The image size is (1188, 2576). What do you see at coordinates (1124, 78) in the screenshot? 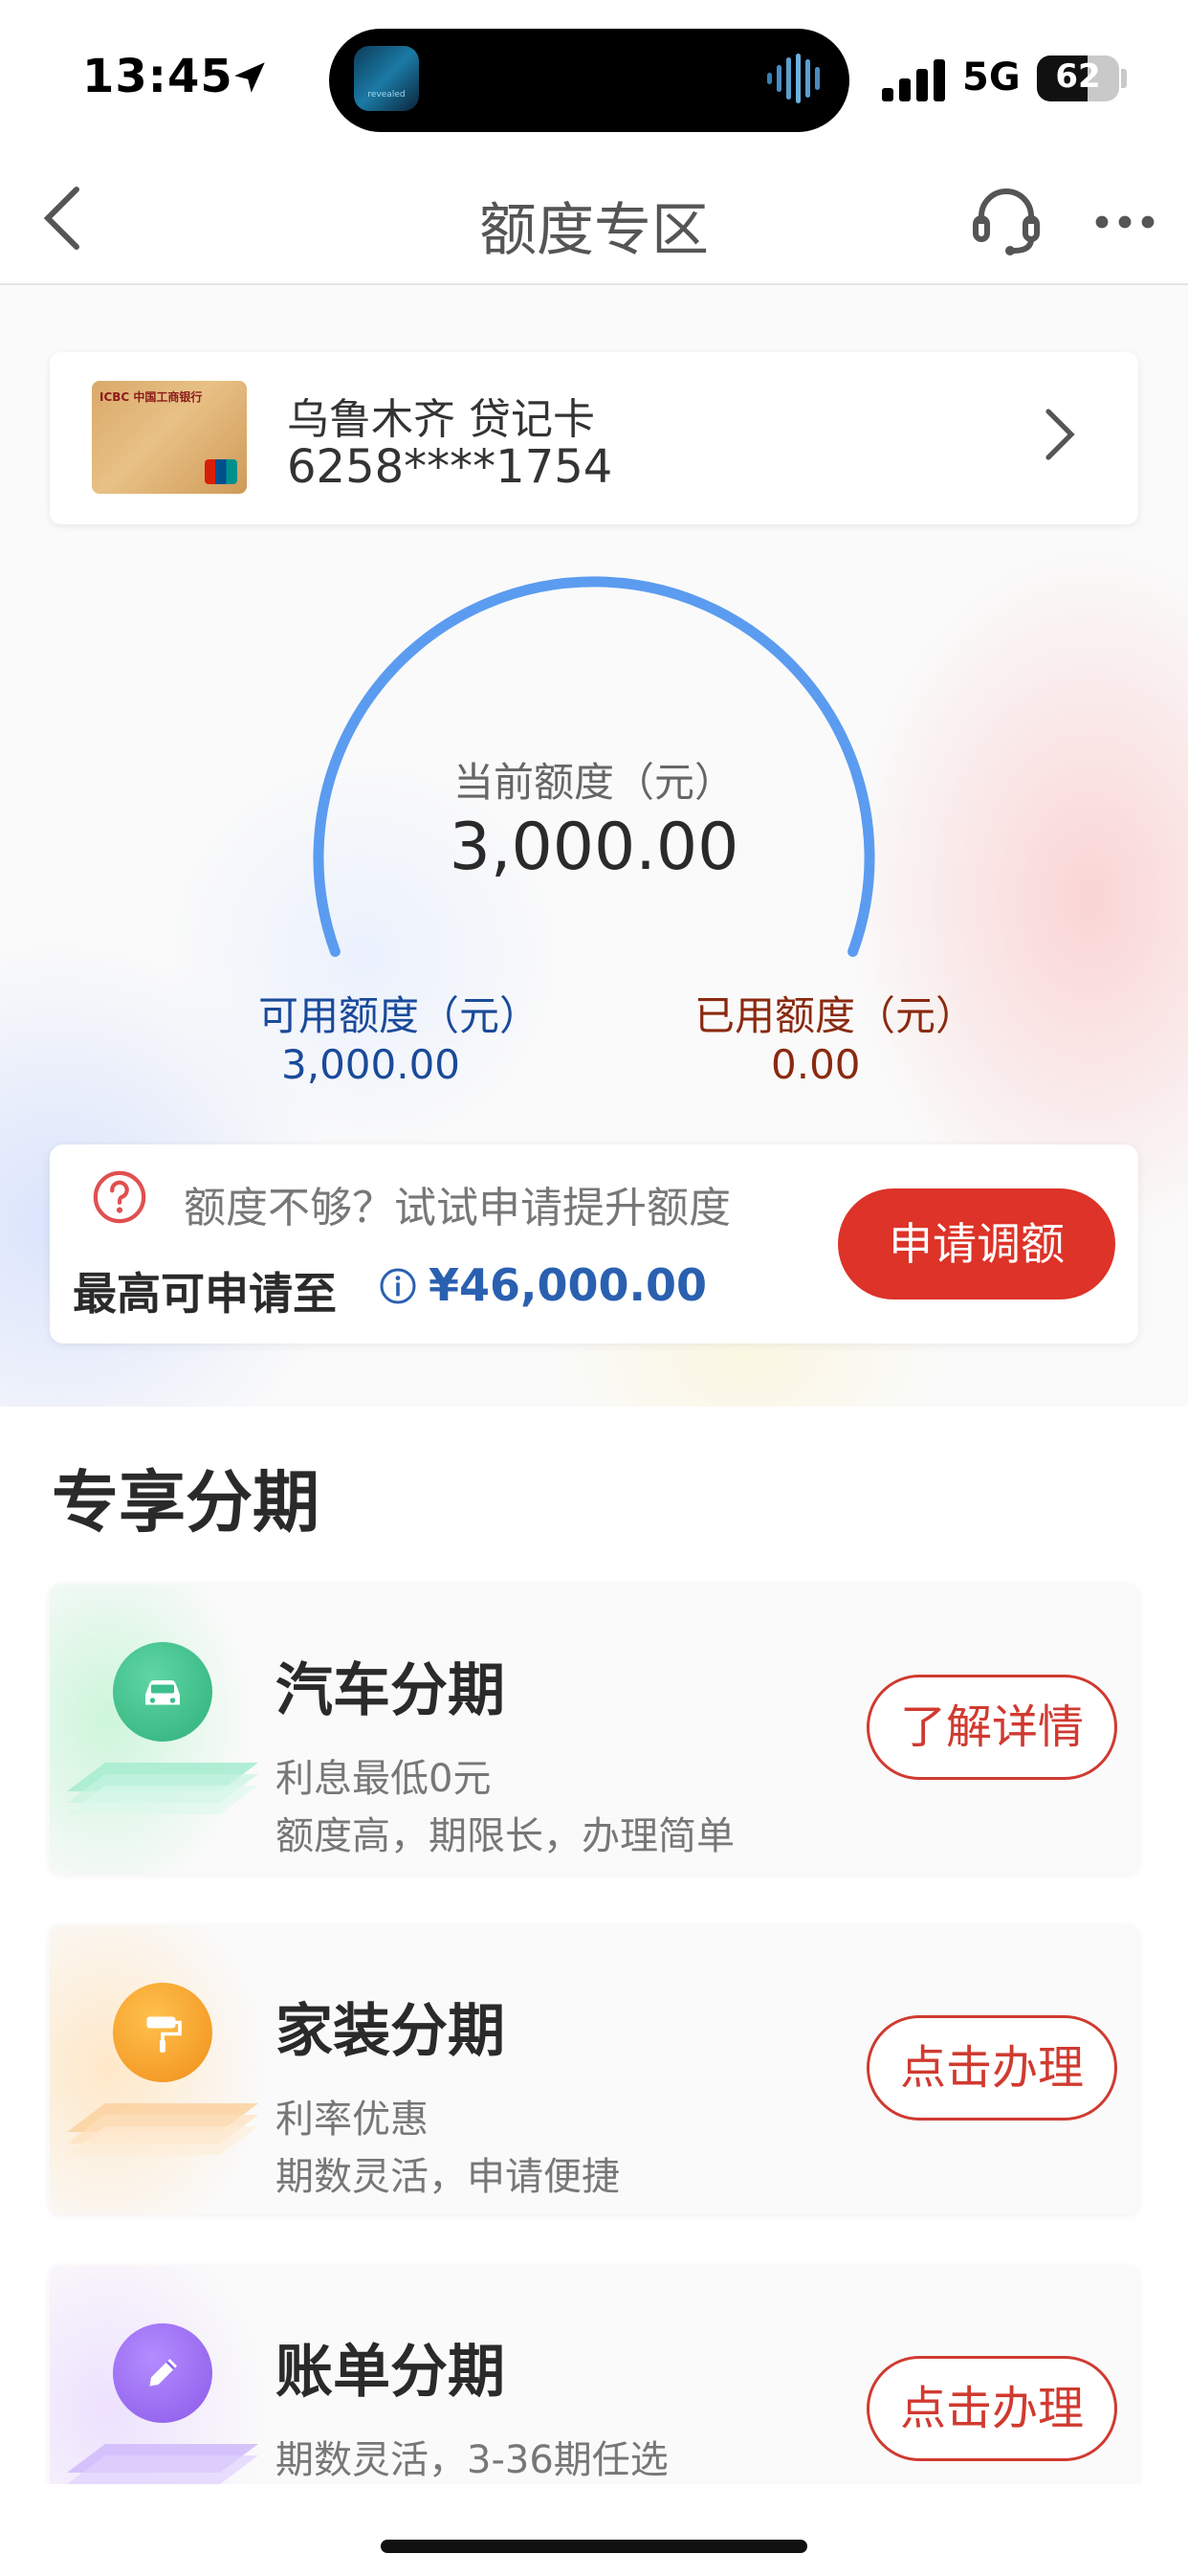
I see `battery-cap` at bounding box center [1124, 78].